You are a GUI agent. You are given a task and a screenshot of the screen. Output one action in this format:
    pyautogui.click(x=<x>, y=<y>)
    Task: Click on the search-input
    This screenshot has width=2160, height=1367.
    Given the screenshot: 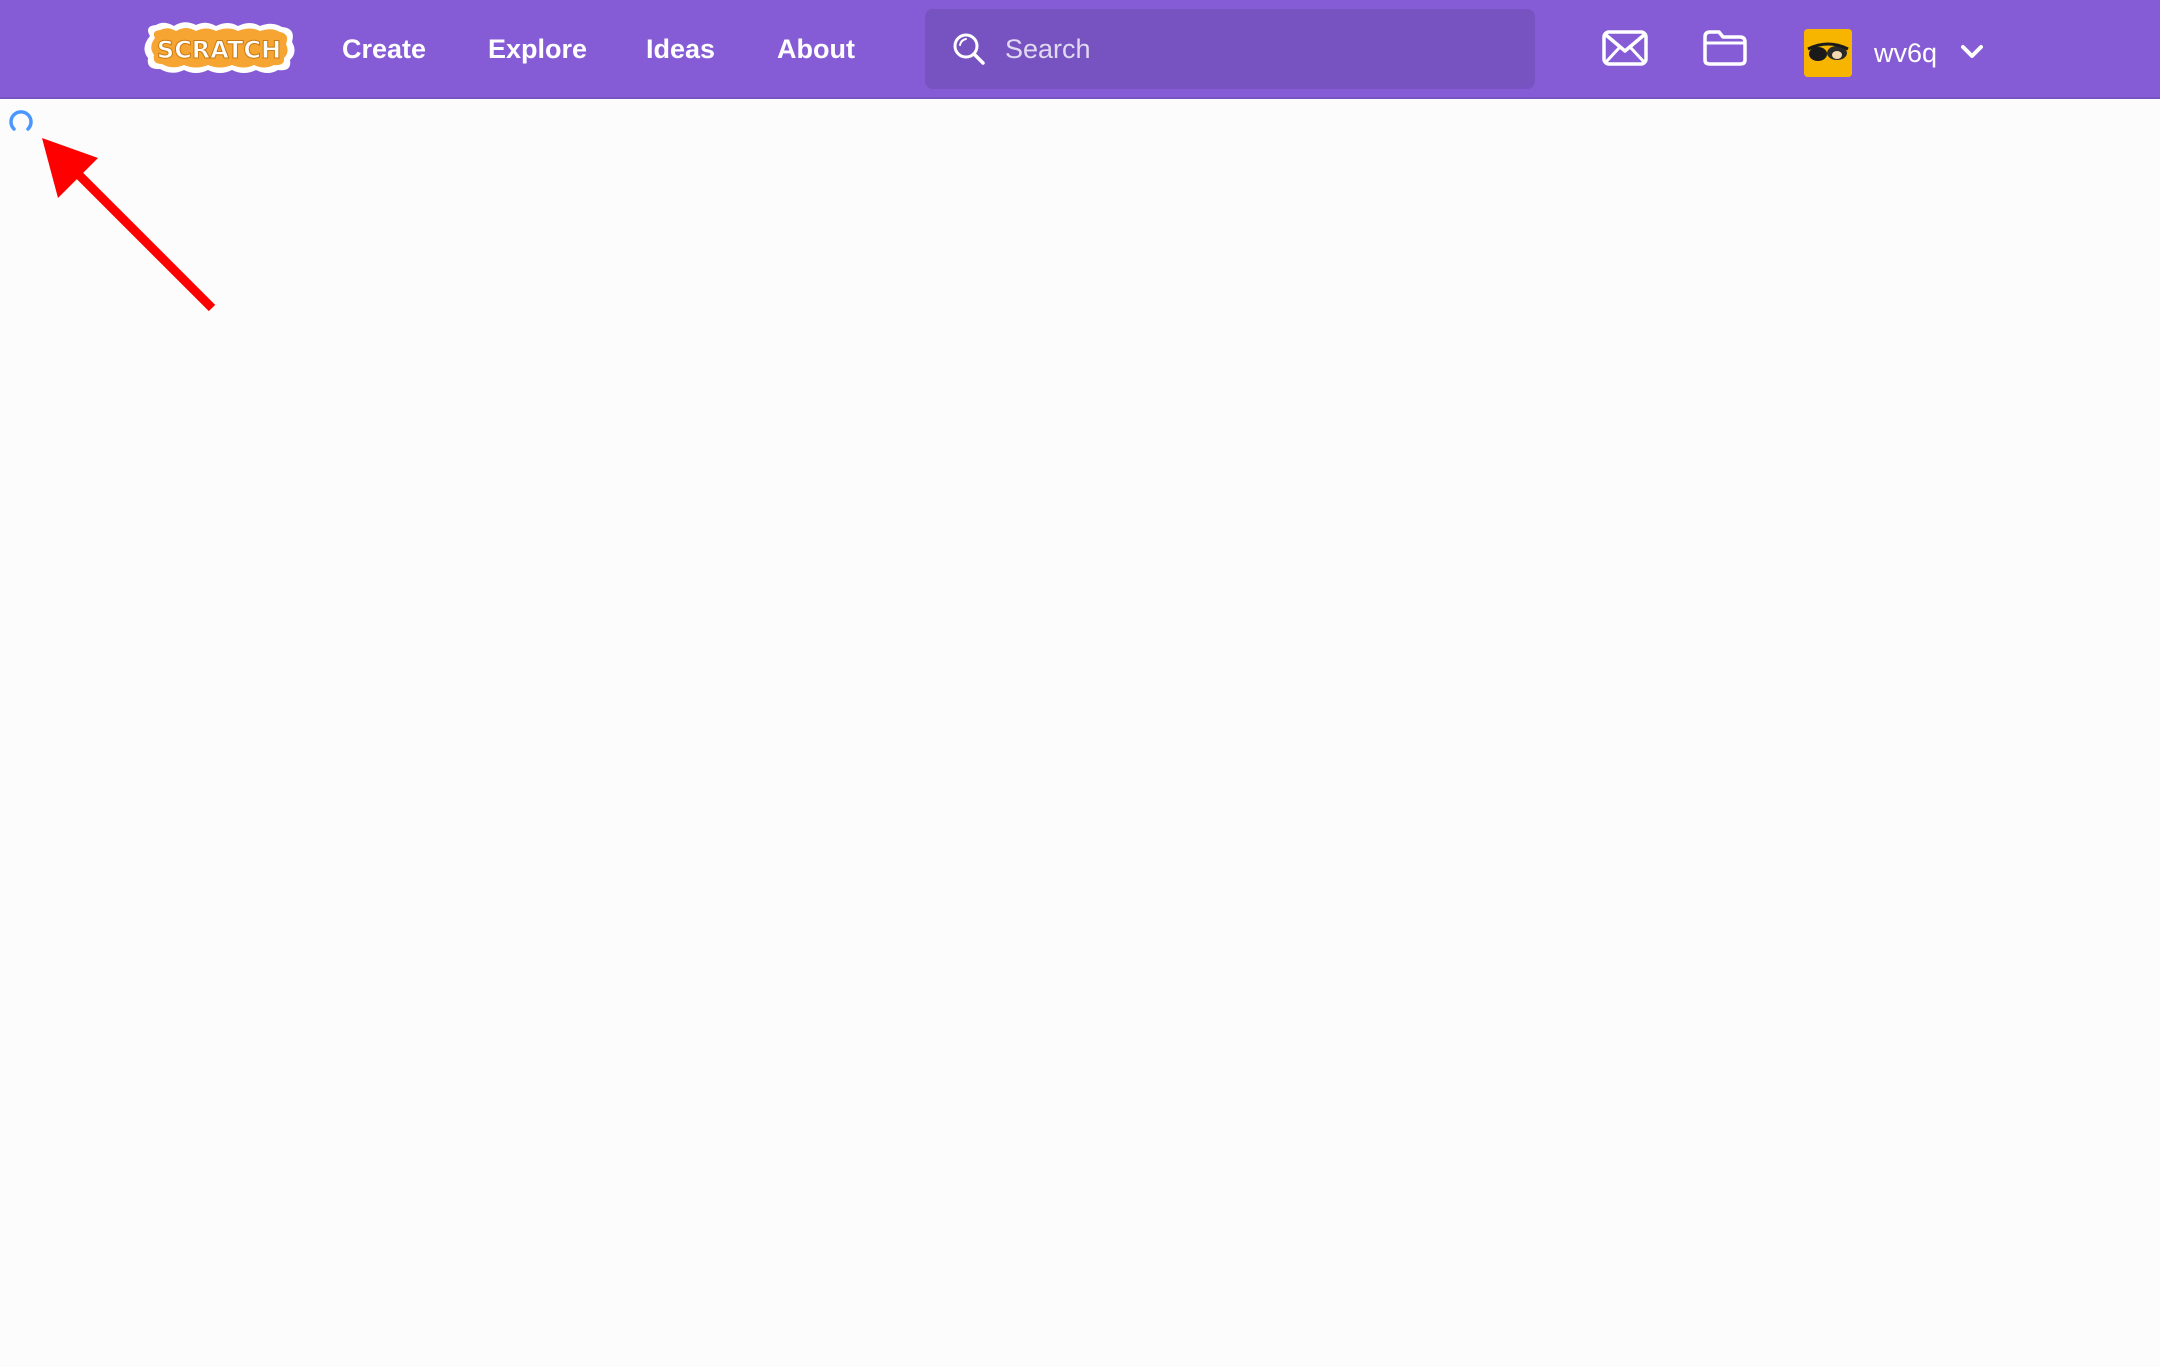 What is the action you would take?
    pyautogui.click(x=1260, y=49)
    